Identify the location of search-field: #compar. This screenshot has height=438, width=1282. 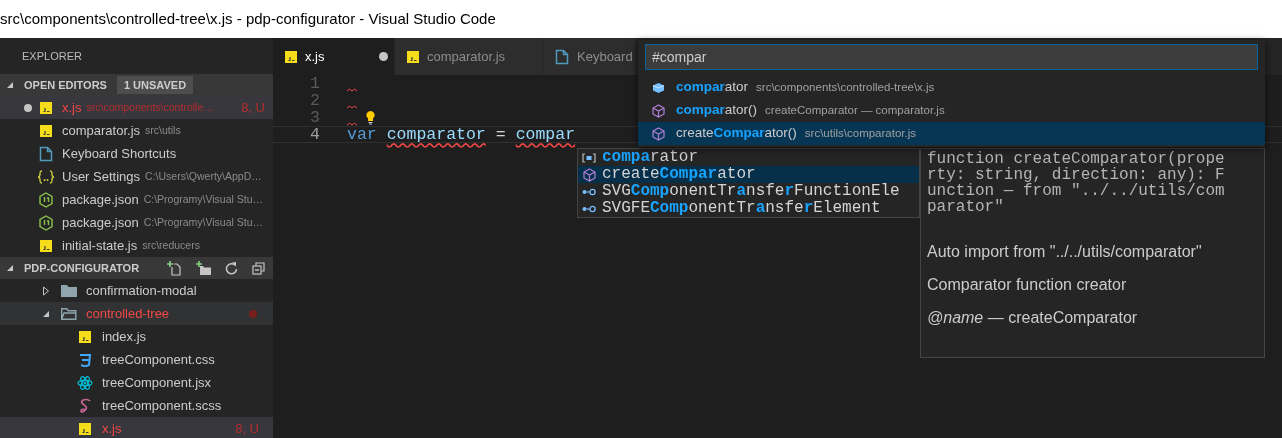
(951, 57).